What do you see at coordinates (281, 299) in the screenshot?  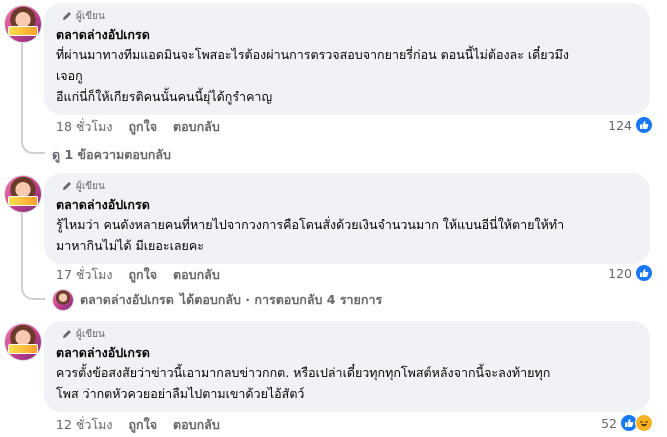 I see `reply-summary-text: ได้ตอบกลับ · การตอบกลับ 4 รายการ` at bounding box center [281, 299].